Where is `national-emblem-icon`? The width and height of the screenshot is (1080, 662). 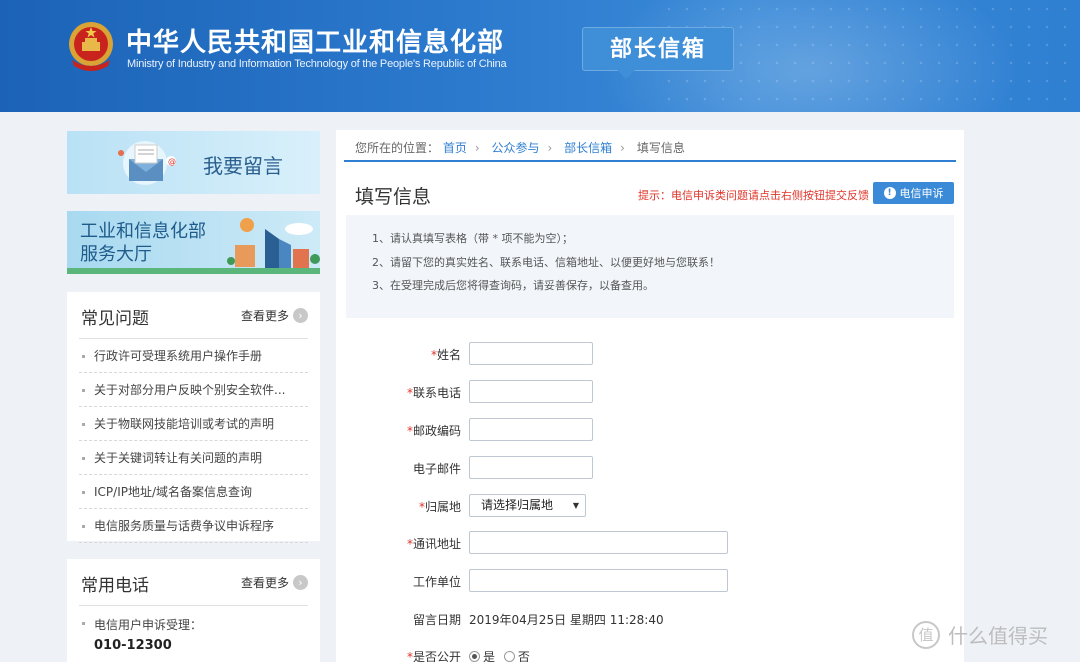 national-emblem-icon is located at coordinates (91, 46).